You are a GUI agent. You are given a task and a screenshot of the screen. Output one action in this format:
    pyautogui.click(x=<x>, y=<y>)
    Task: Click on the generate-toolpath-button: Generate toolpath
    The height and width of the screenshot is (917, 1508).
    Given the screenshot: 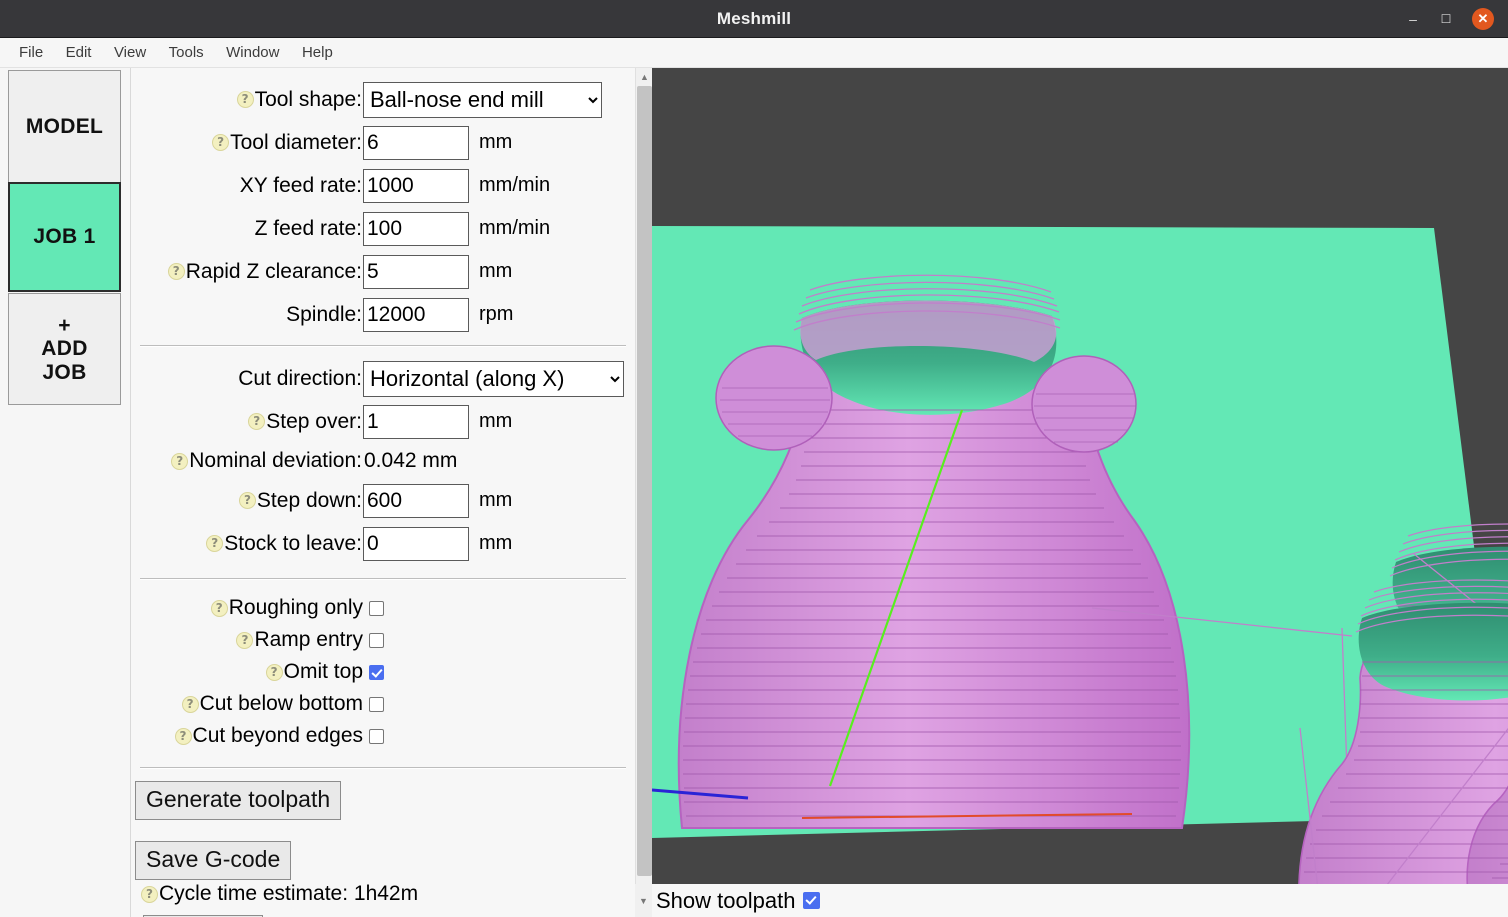 What is the action you would take?
    pyautogui.click(x=238, y=800)
    